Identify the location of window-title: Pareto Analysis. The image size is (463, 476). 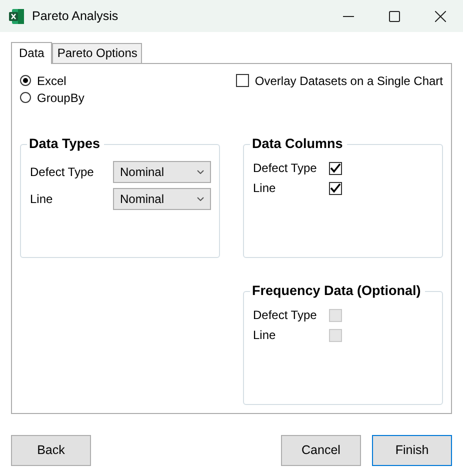
(75, 16).